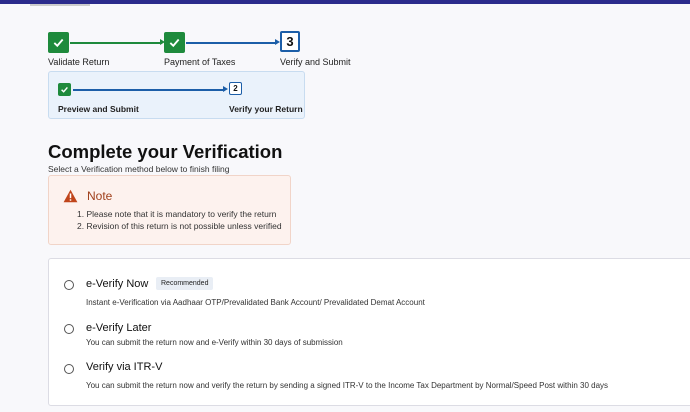 Image resolution: width=690 pixels, height=412 pixels. I want to click on warning-triangle-icon, so click(70, 196).